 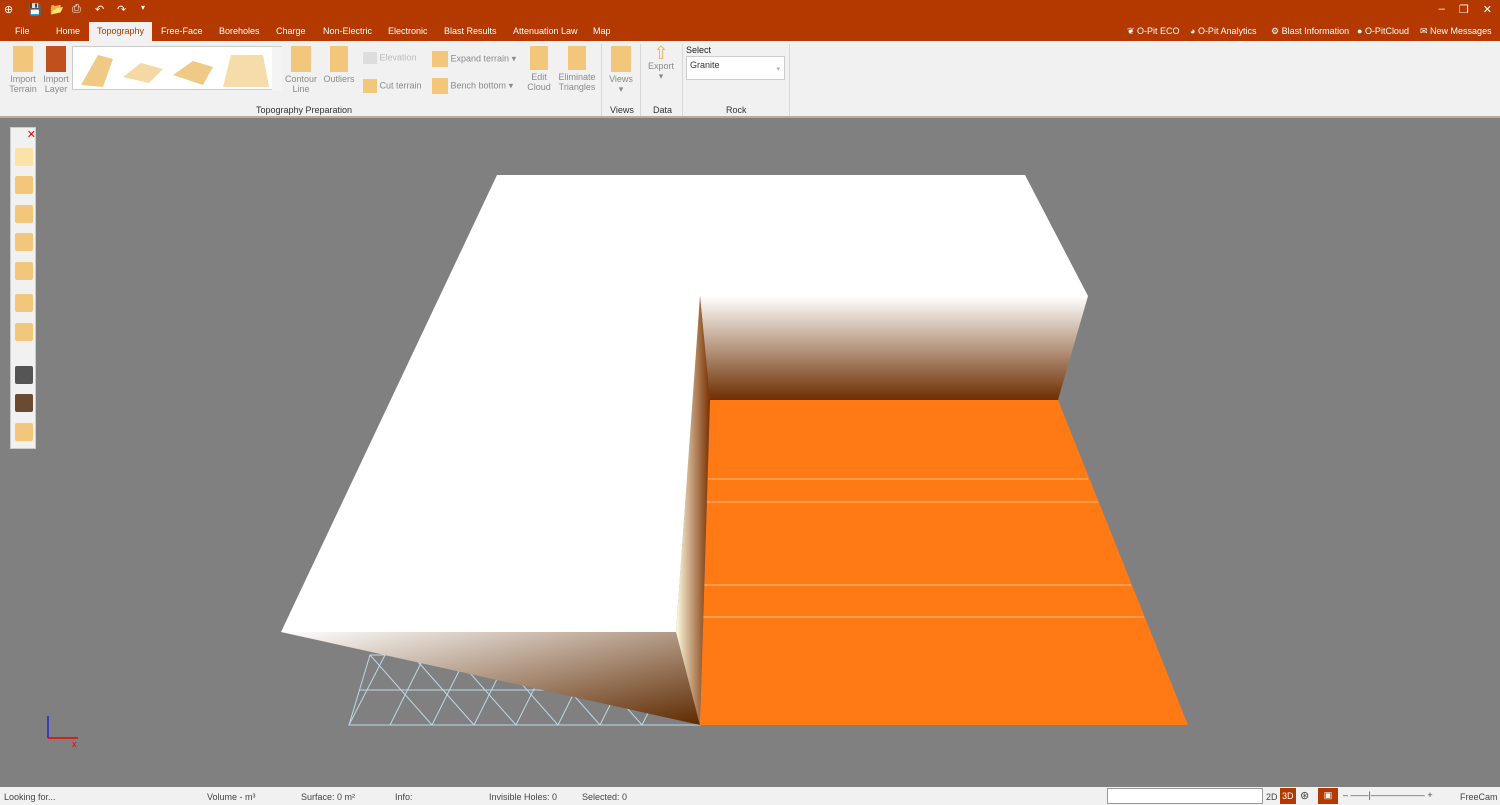 What do you see at coordinates (470, 31) in the screenshot?
I see `tab-blast-results: Blast Results` at bounding box center [470, 31].